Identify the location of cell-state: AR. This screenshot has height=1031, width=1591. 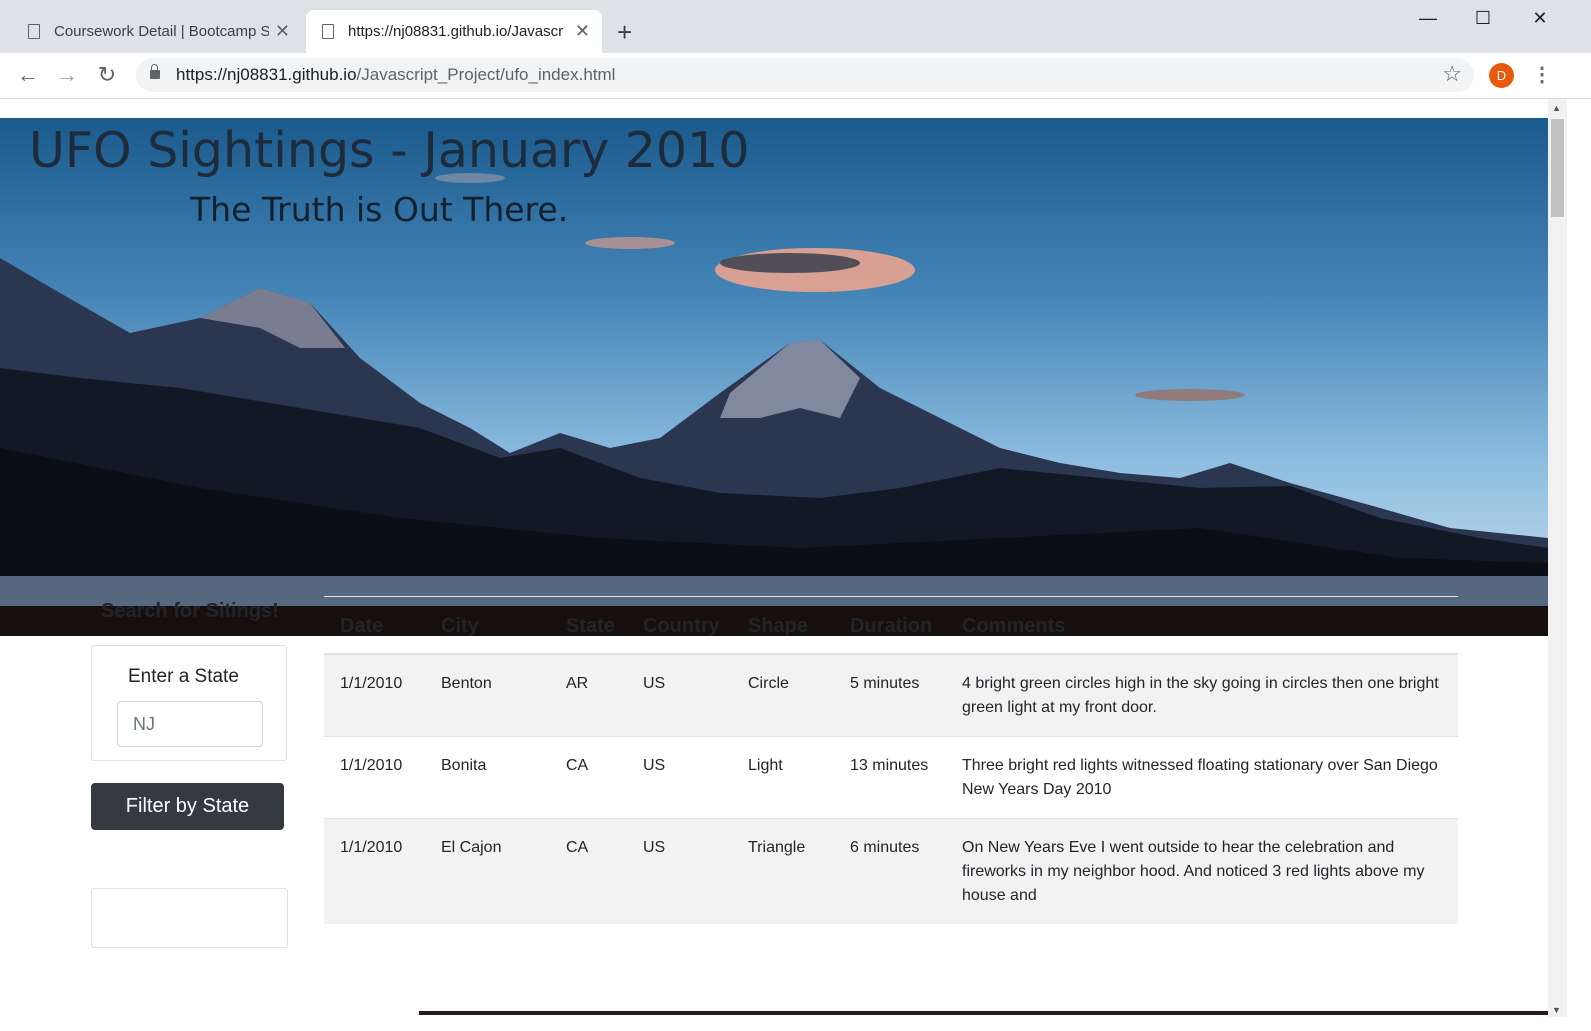
(588, 695).